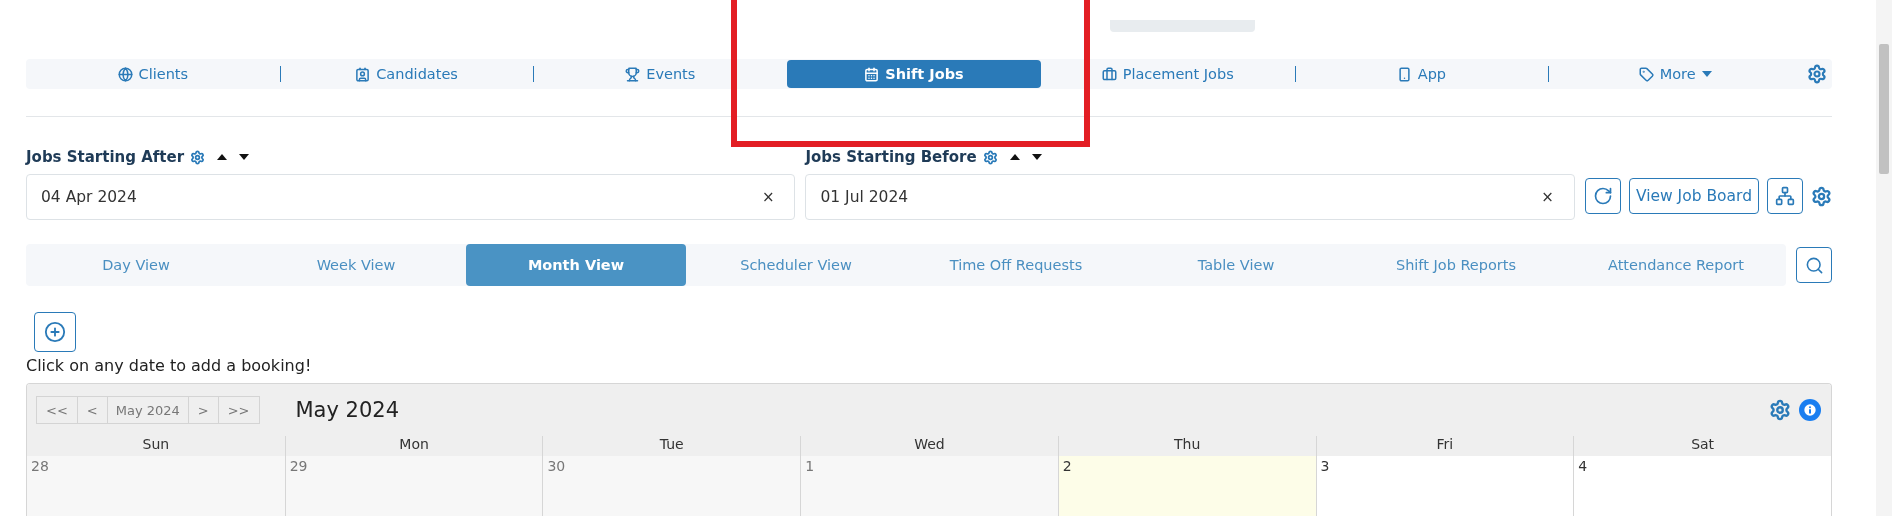 Image resolution: width=1892 pixels, height=516 pixels. What do you see at coordinates (57, 410) in the screenshot?
I see `calendar-nav-button: <<` at bounding box center [57, 410].